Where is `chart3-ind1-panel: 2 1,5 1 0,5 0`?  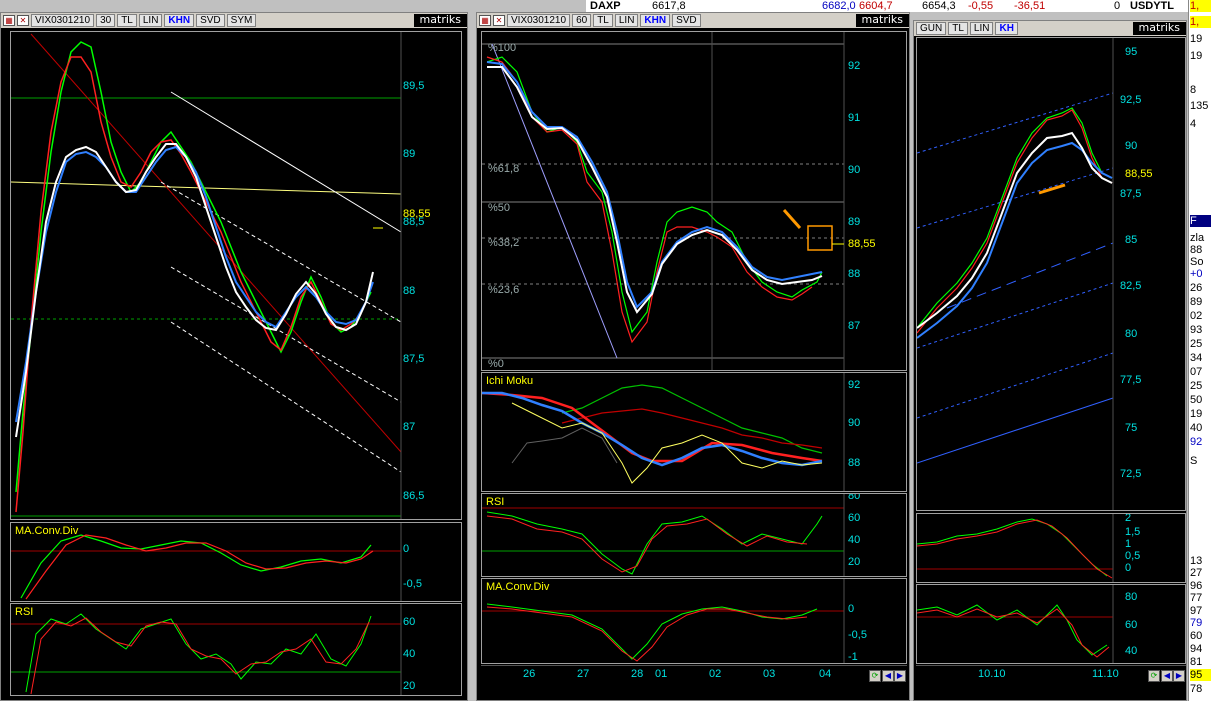
chart3-ind1-panel: 2 1,5 1 0,5 0 is located at coordinates (1051, 548).